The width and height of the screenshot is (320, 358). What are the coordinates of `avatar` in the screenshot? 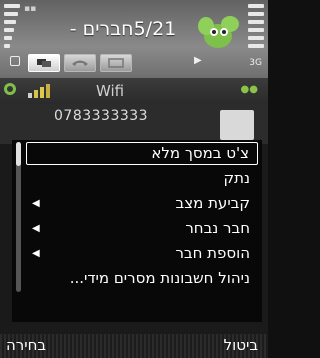 It's located at (237, 125).